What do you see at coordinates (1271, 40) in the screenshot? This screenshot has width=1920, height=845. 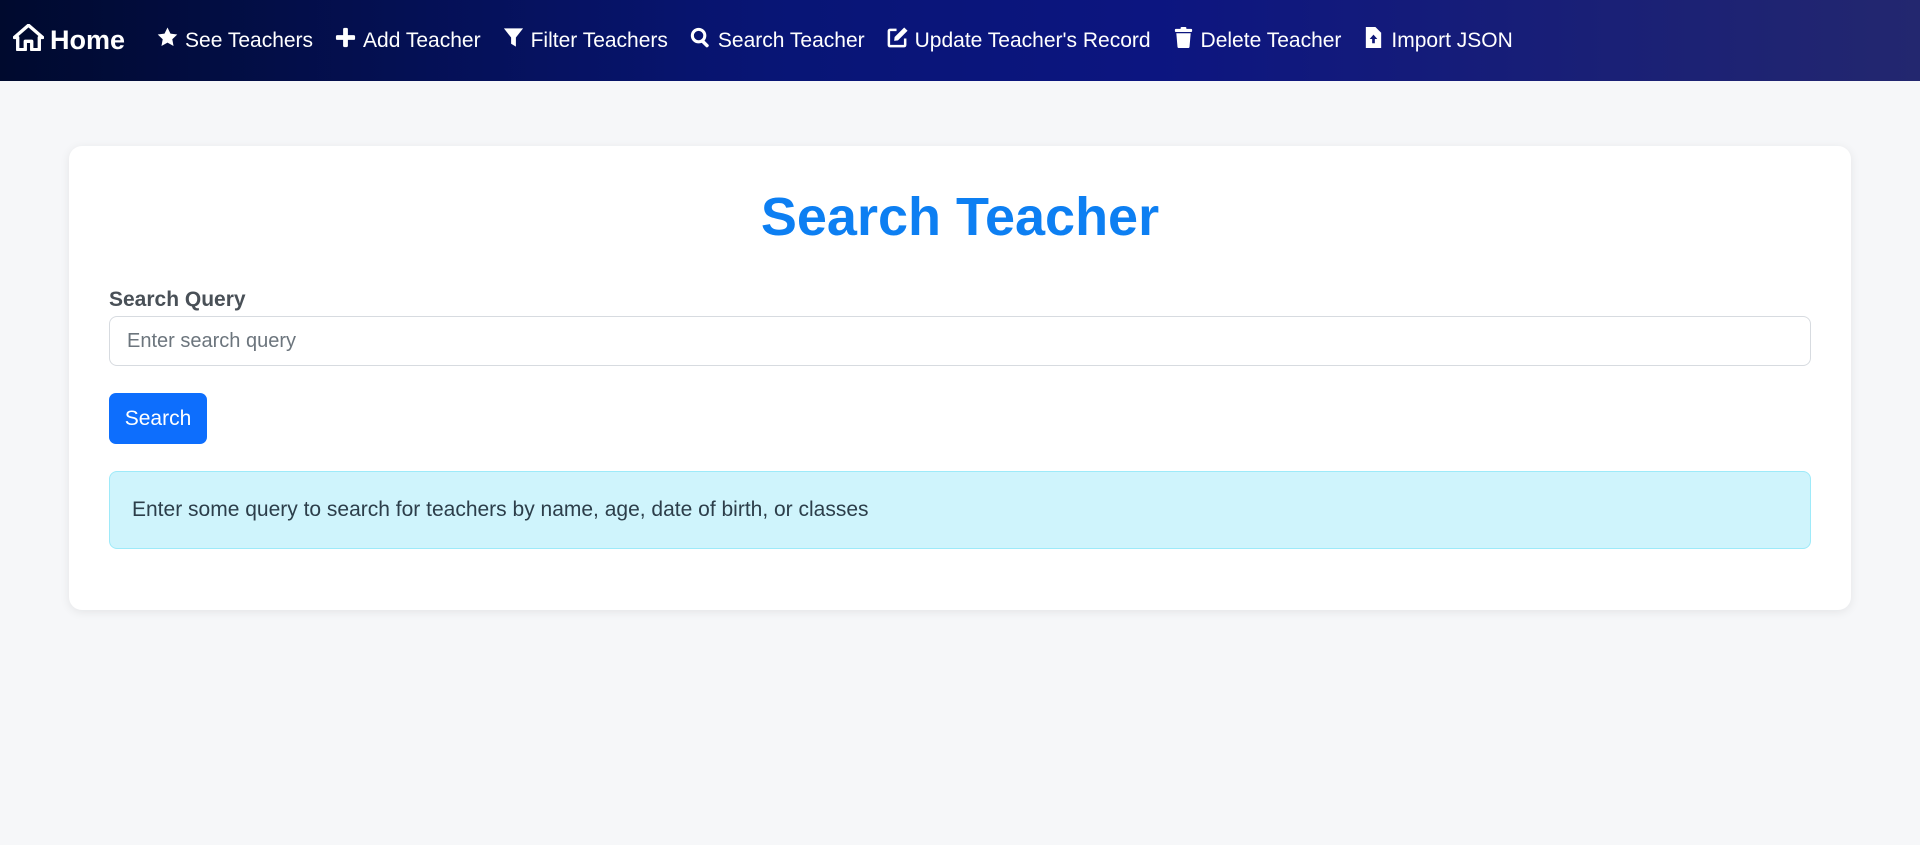 I see `nav-delete-teacher-label: Delete Teacher` at bounding box center [1271, 40].